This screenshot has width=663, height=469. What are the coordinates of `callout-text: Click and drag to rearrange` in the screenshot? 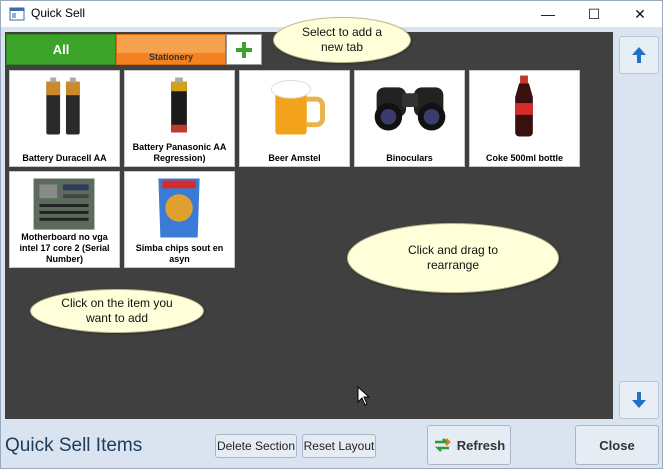 It's located at (453, 257).